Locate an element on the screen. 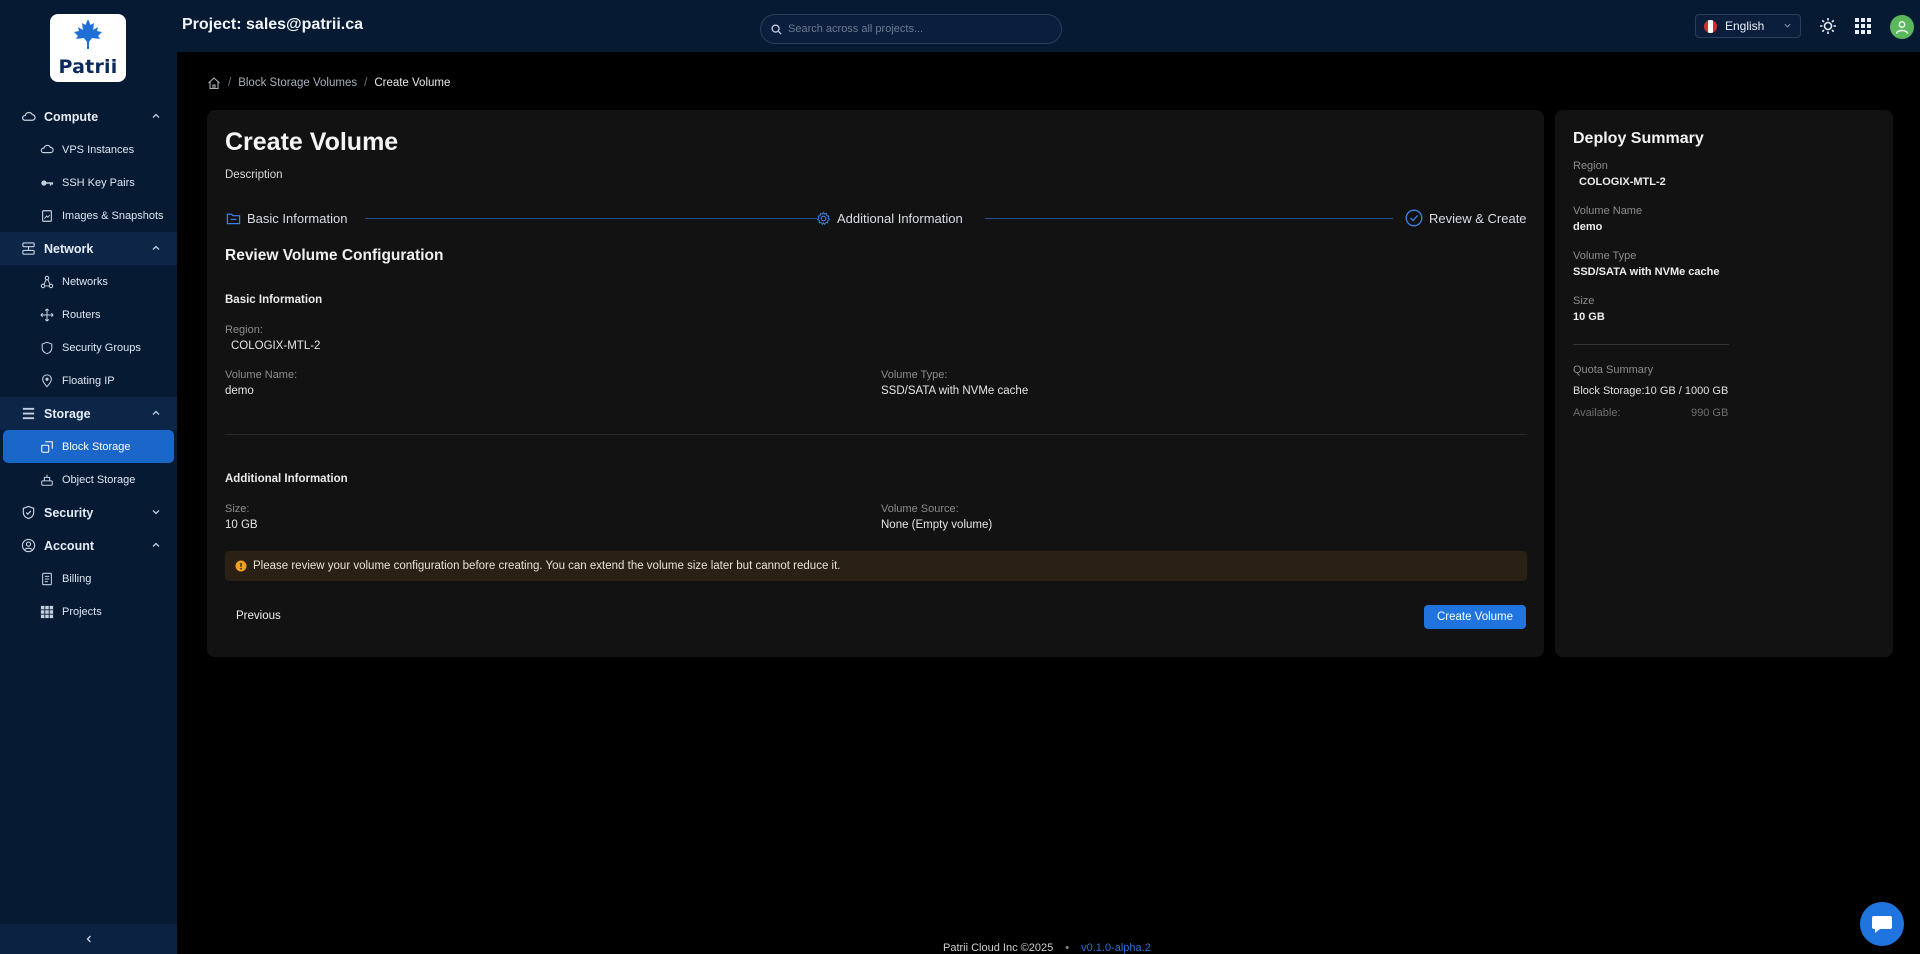 The image size is (1920, 954). step-label: Additional Information is located at coordinates (900, 218).